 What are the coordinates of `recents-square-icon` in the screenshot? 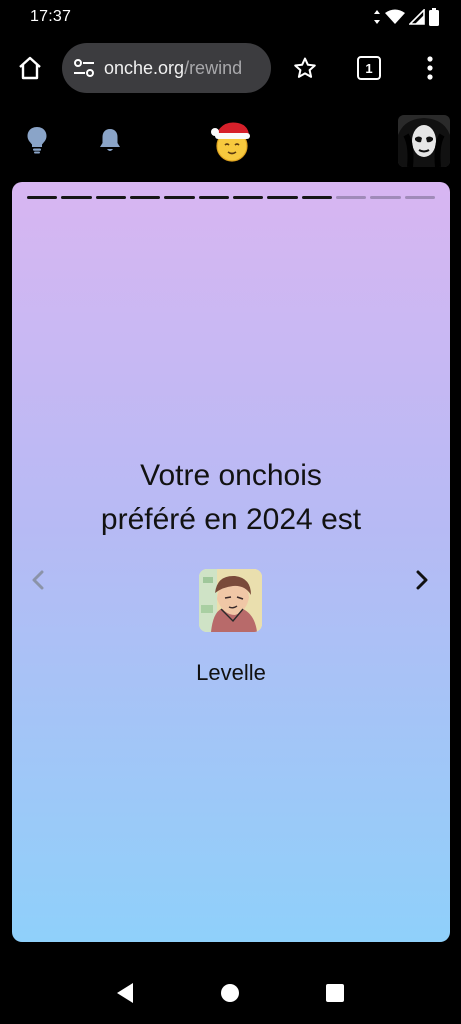 It's located at (335, 993).